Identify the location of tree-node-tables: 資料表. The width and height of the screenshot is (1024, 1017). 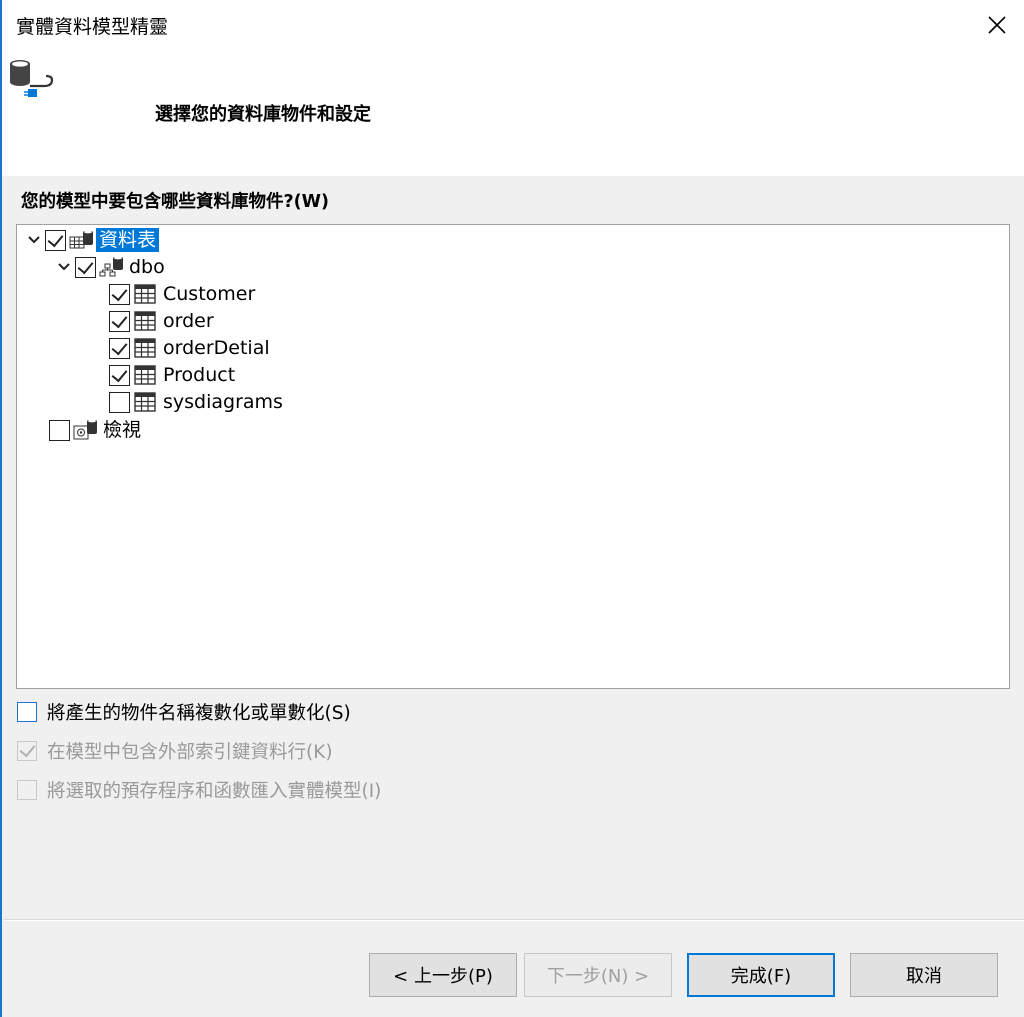
(91, 240).